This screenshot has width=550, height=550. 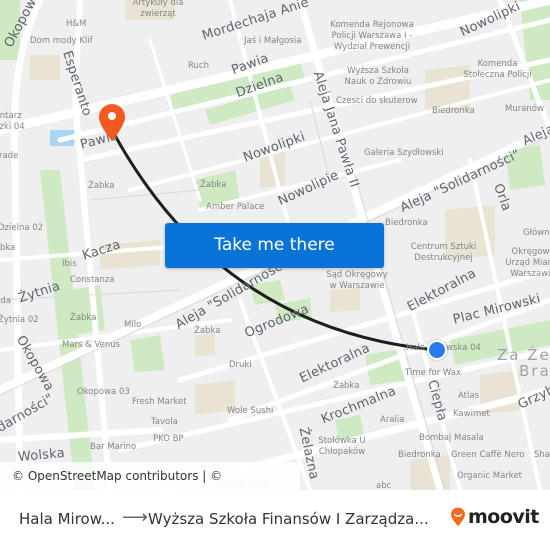 I want to click on arrow-right-icon: ⟶, so click(x=135, y=517).